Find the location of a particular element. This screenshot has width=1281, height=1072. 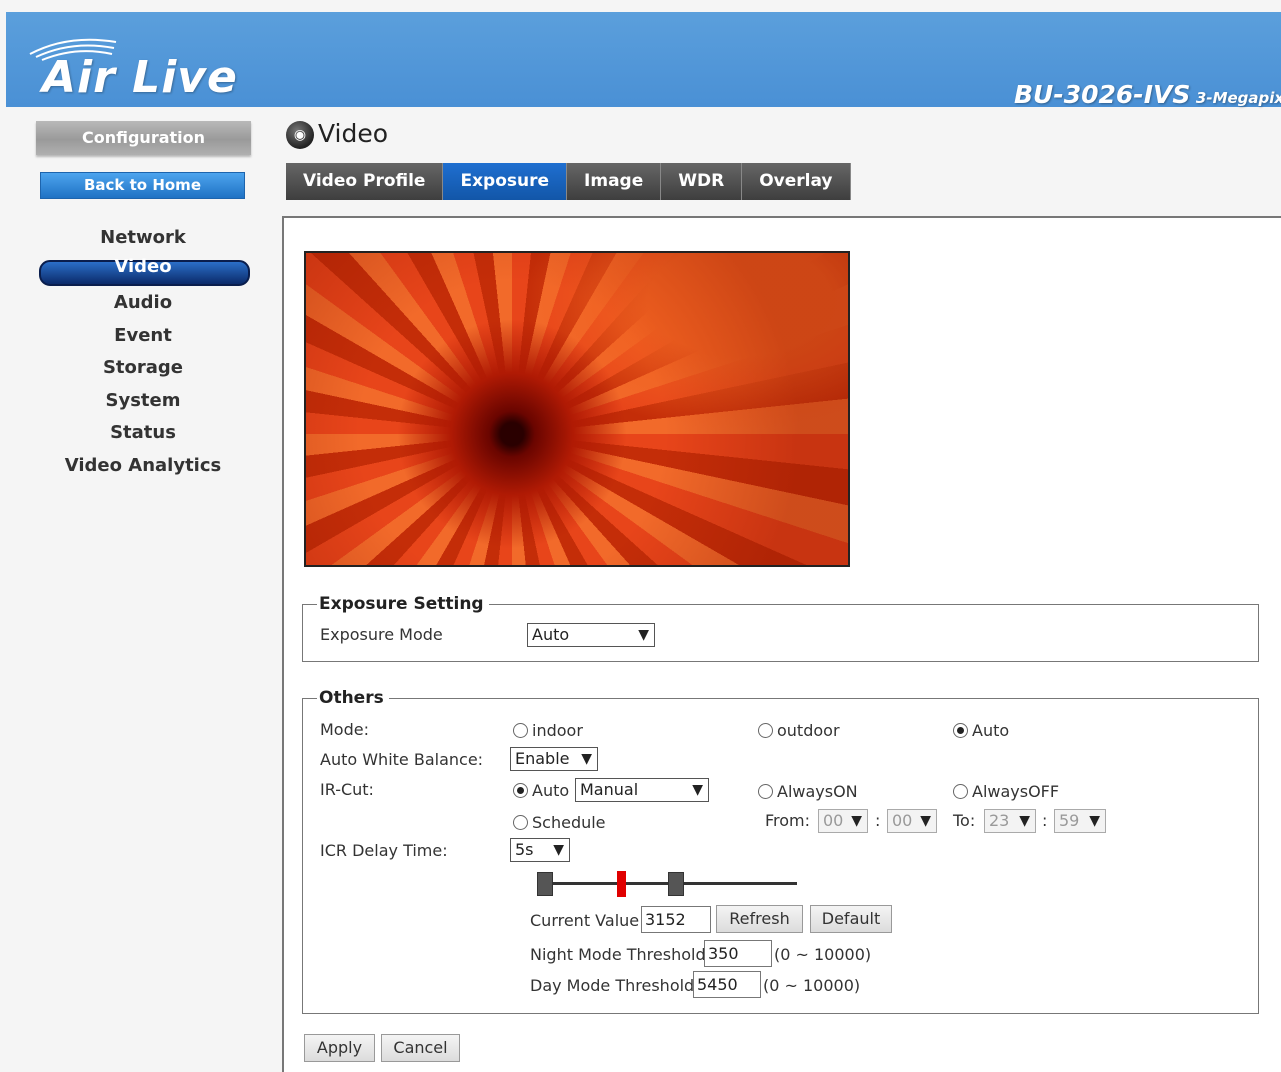

ircut-auto-radio: Auto is located at coordinates (541, 790).